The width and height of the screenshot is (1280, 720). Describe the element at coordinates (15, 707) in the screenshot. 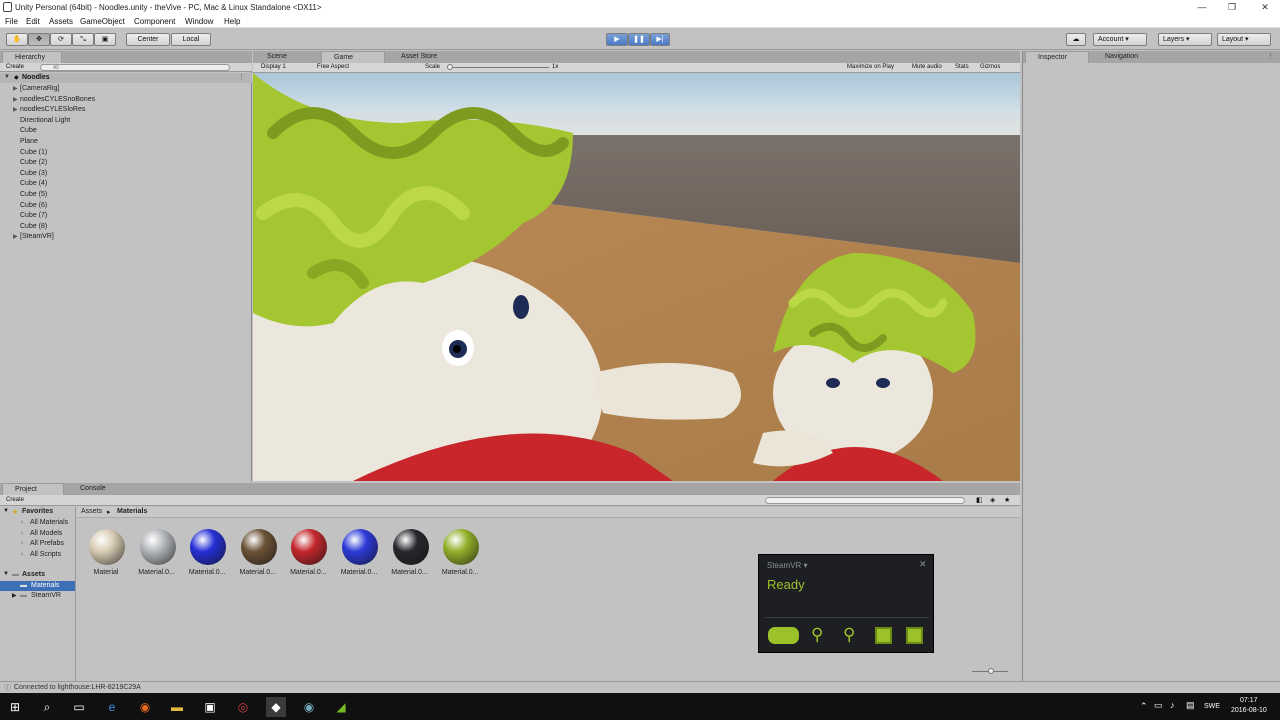

I see `windows-start-icon: ⊞` at that location.